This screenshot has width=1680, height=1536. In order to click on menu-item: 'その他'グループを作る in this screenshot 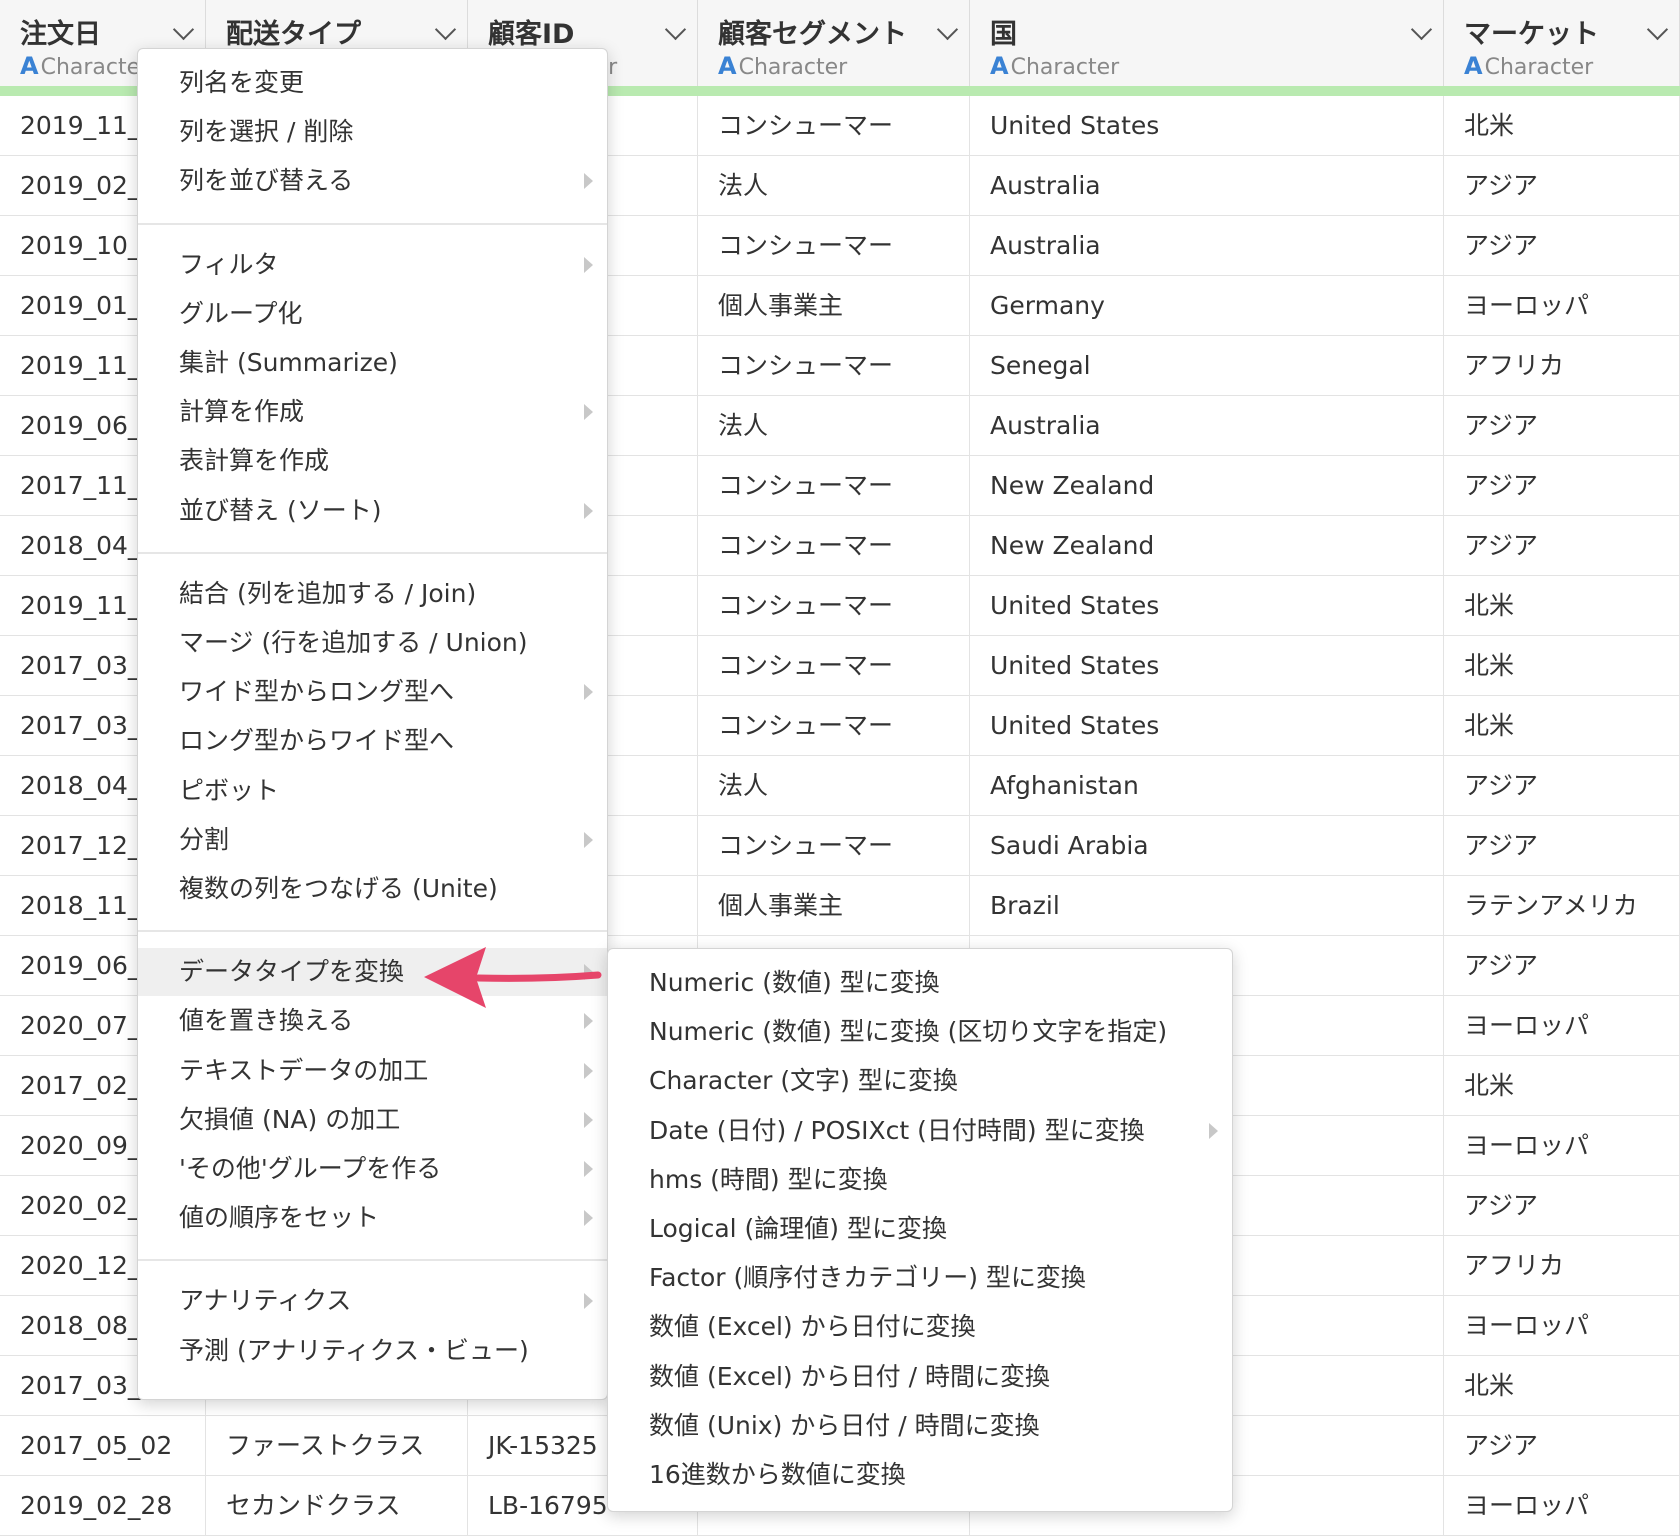, I will do `click(372, 1169)`.